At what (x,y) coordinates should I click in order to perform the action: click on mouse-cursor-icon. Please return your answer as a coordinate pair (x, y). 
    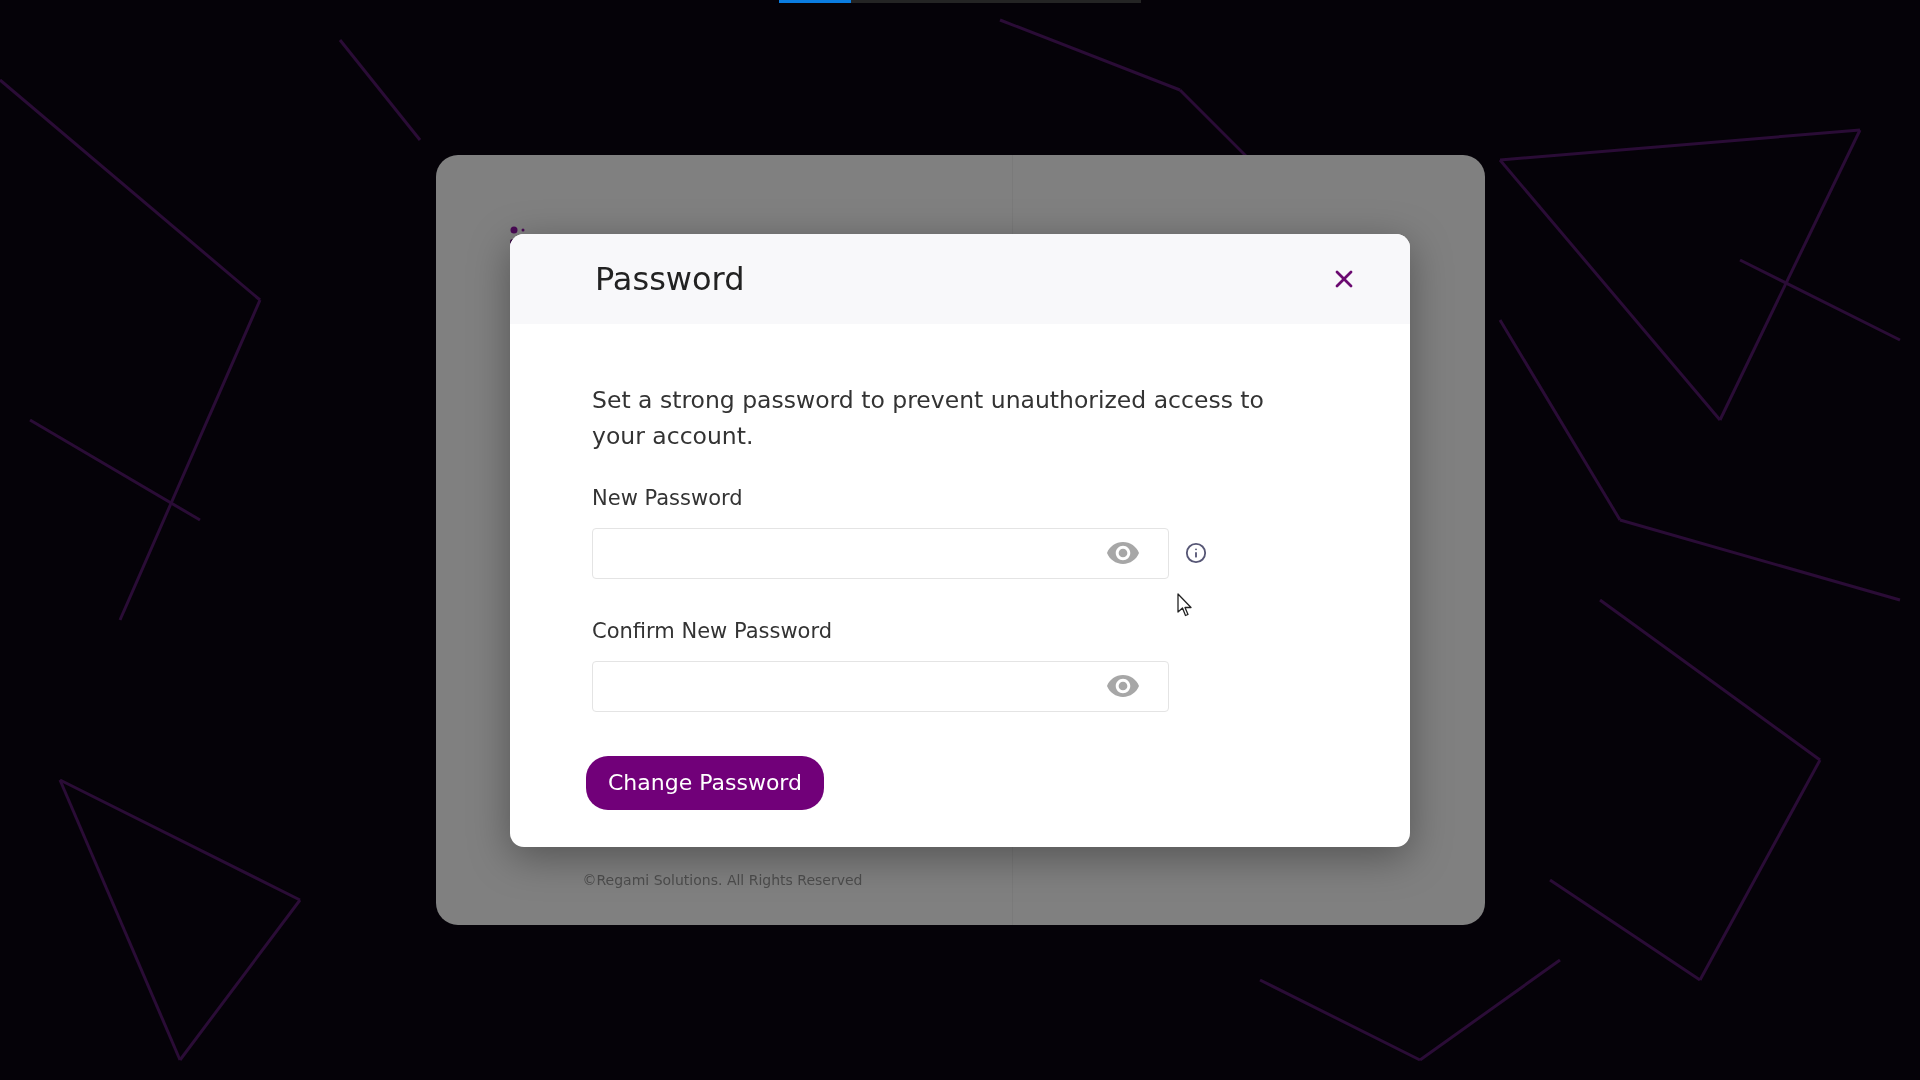
    Looking at the image, I should click on (1185, 604).